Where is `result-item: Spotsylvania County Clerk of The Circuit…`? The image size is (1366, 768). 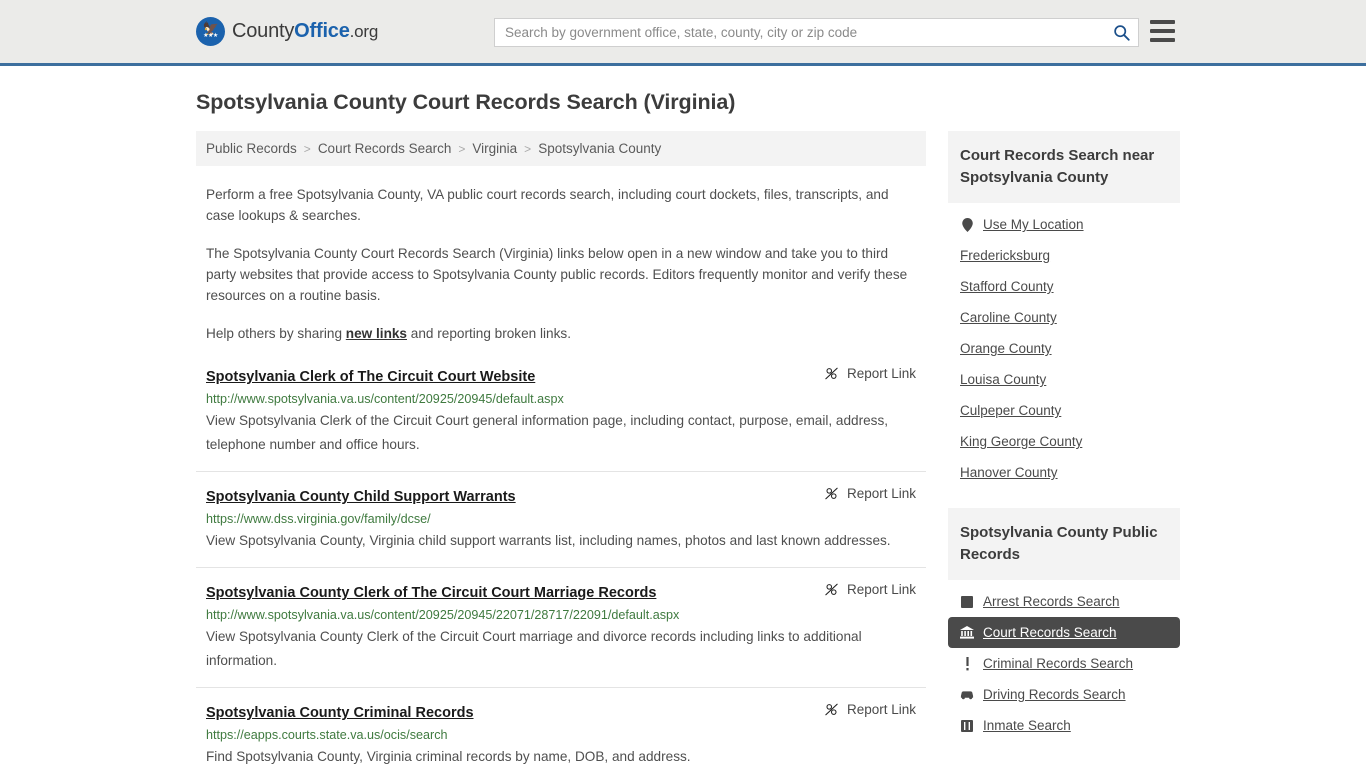 result-item: Spotsylvania County Clerk of The Circuit… is located at coordinates (561, 635).